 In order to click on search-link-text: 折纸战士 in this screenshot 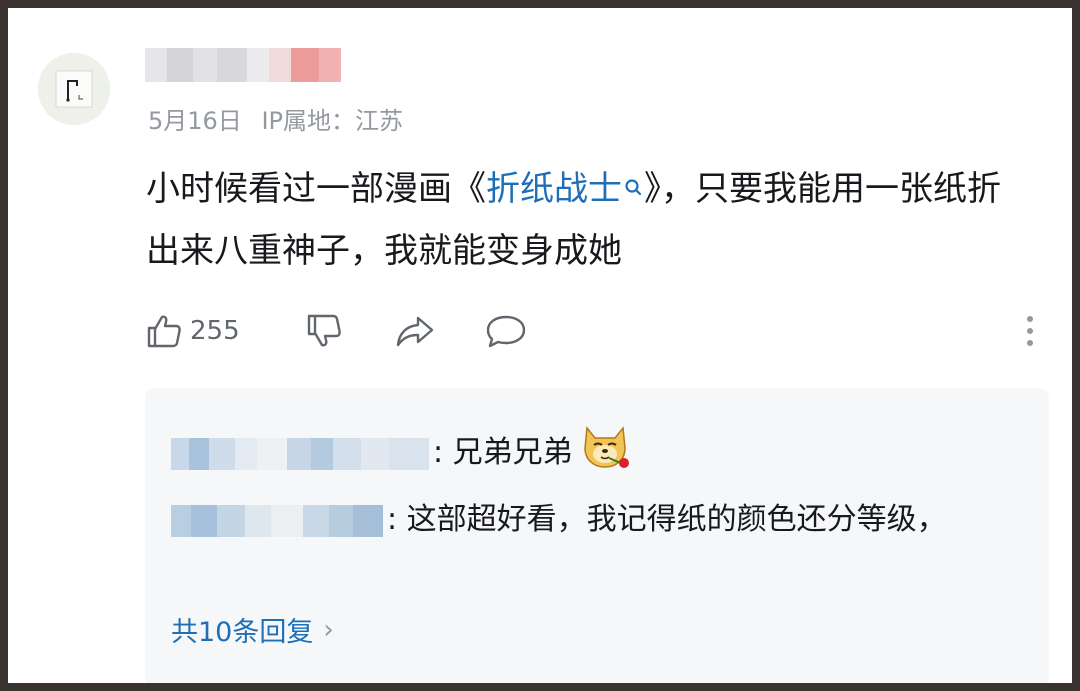, I will do `click(554, 189)`.